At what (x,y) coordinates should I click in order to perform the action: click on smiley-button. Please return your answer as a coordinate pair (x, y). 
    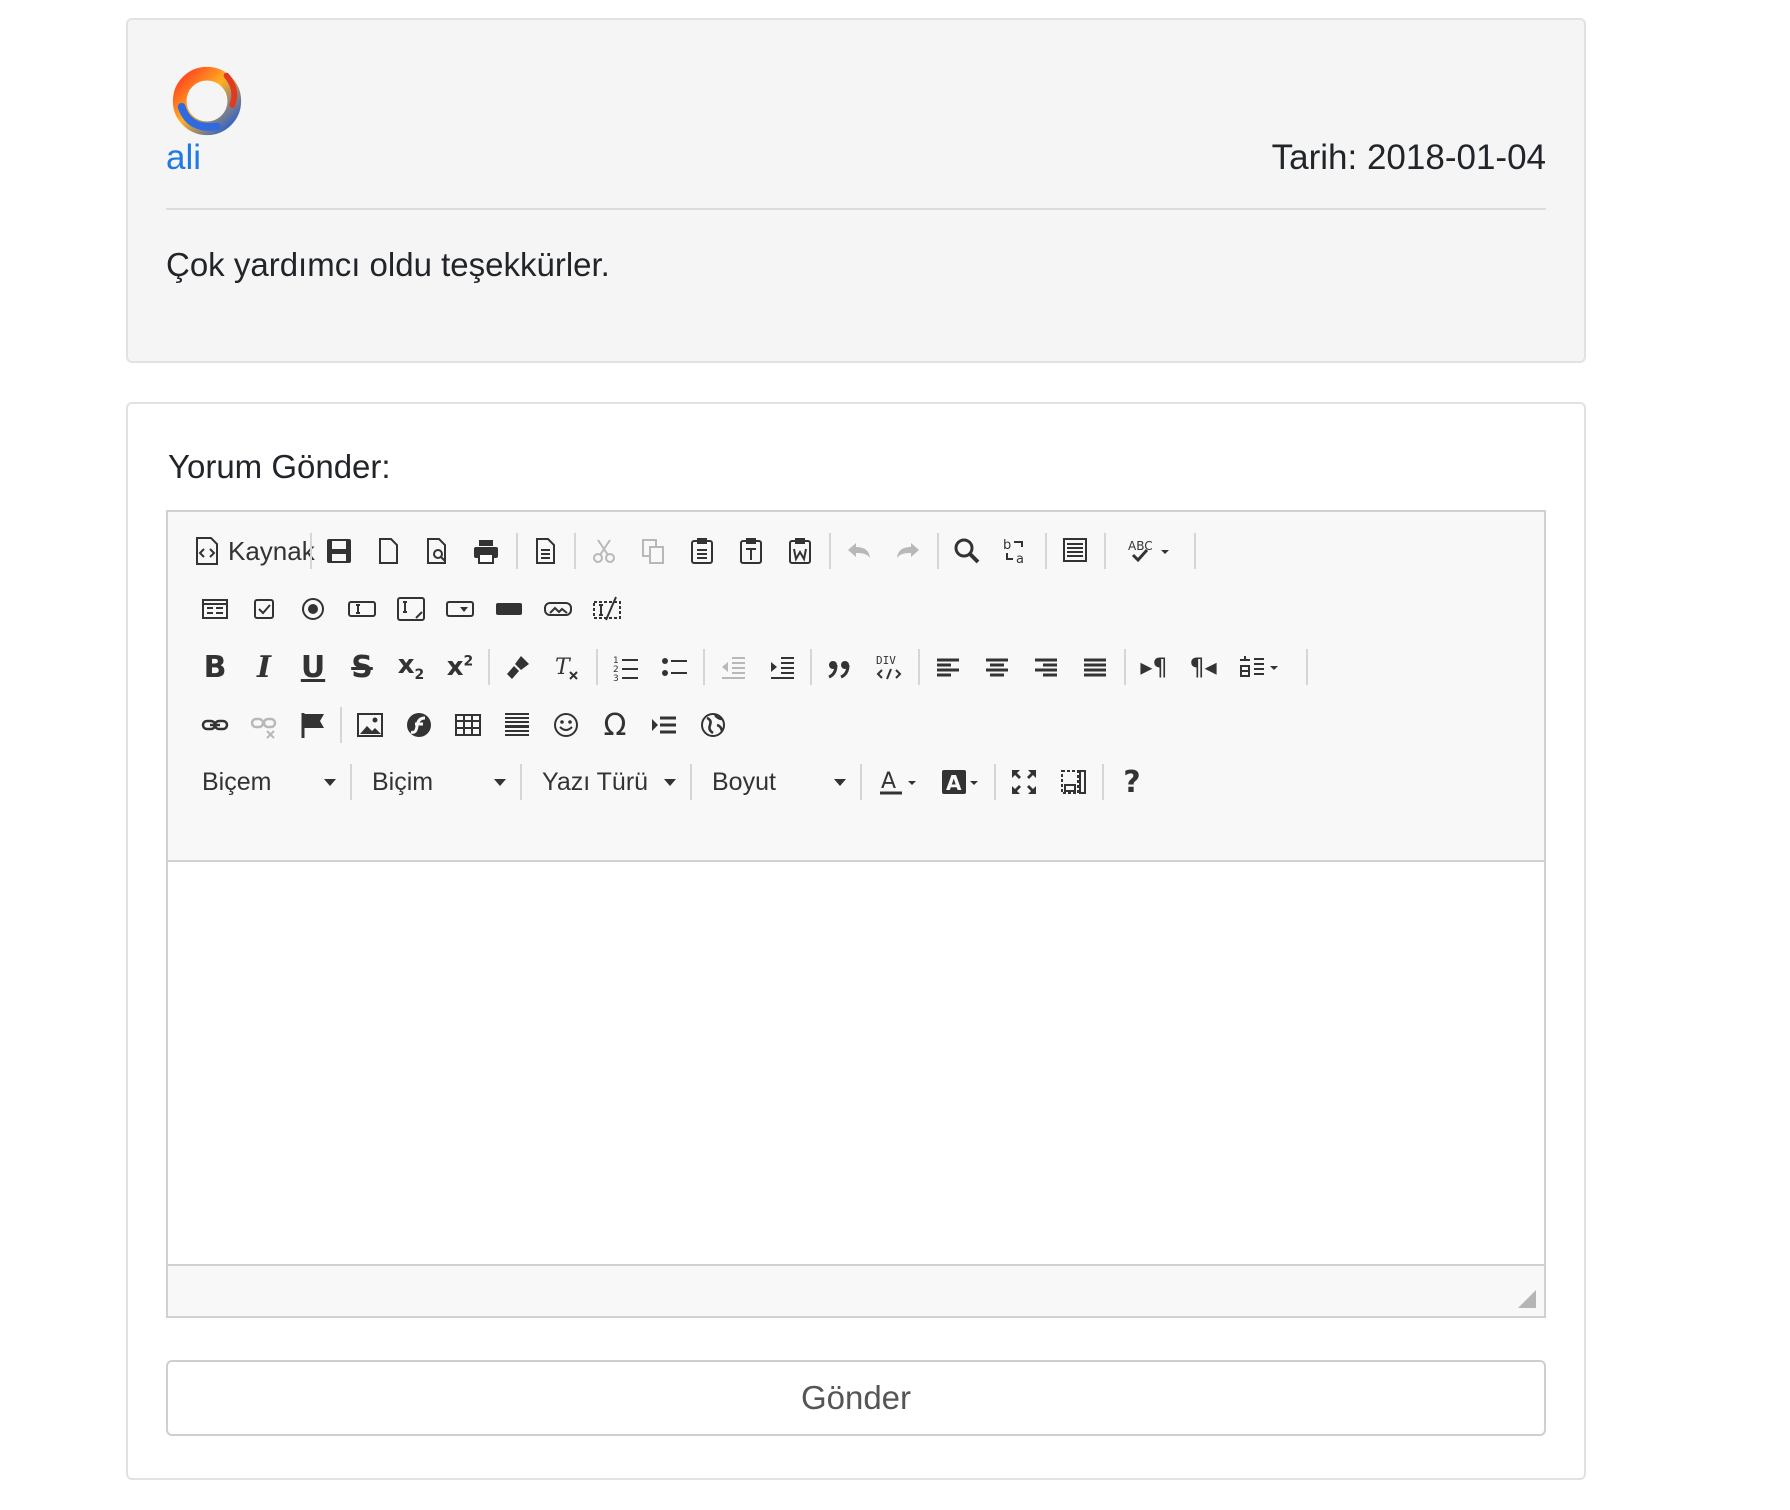
    Looking at the image, I should click on (566, 725).